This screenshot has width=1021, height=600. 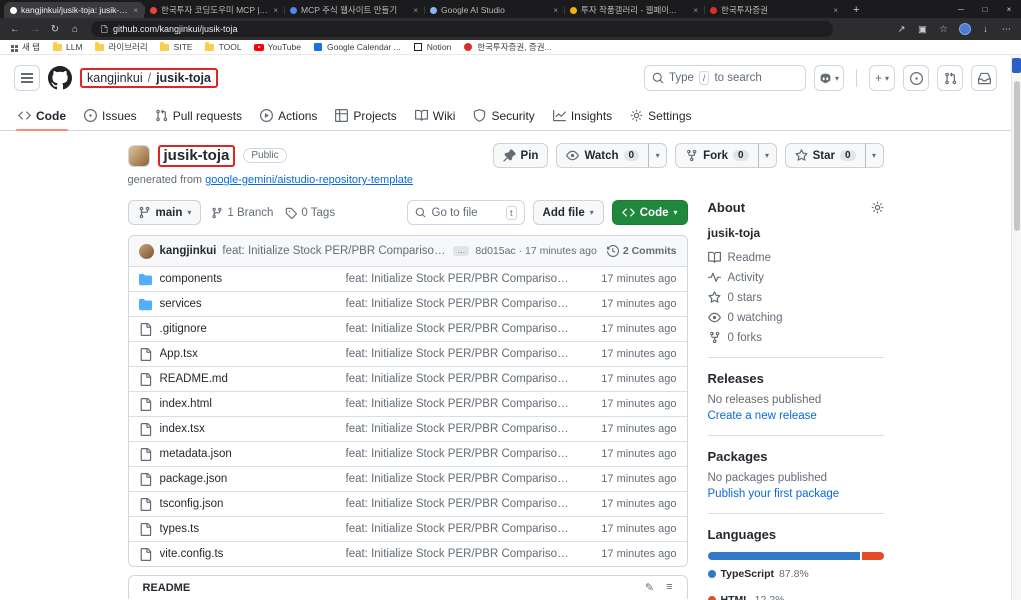 What do you see at coordinates (198, 115) in the screenshot?
I see `tab-pull-requests: Pull requests` at bounding box center [198, 115].